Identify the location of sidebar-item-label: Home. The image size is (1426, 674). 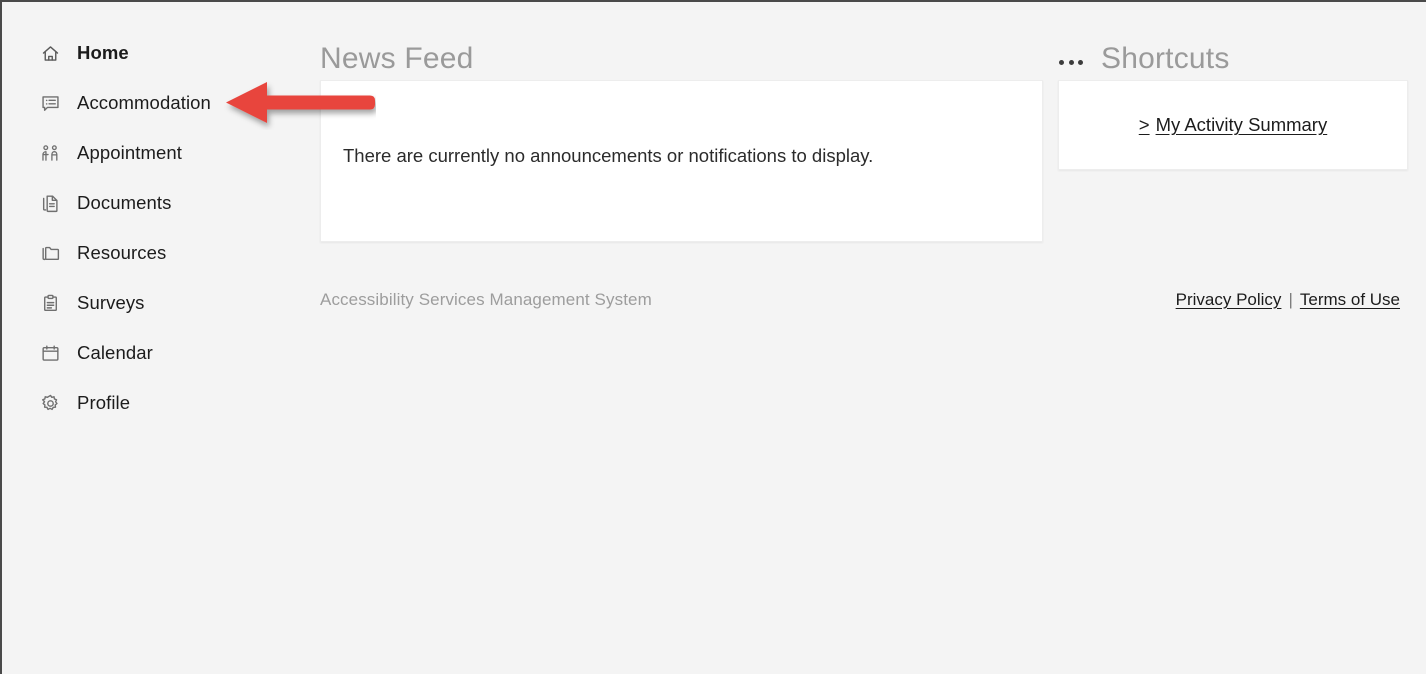
(103, 52).